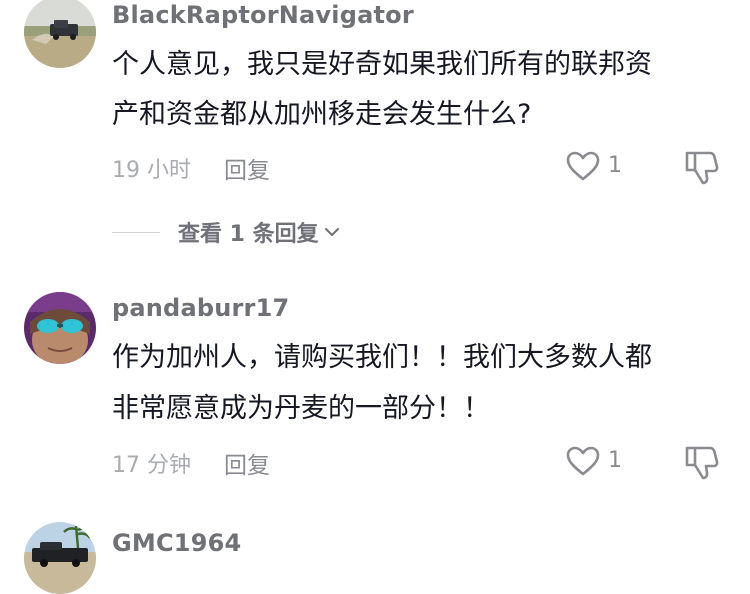 The image size is (750, 594). What do you see at coordinates (331, 232) in the screenshot?
I see `chevron-down-icon` at bounding box center [331, 232].